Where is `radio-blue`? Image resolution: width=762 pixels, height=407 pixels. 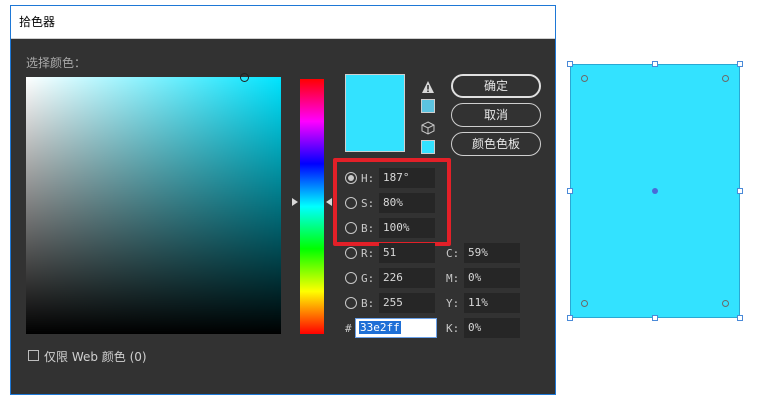 radio-blue is located at coordinates (351, 303).